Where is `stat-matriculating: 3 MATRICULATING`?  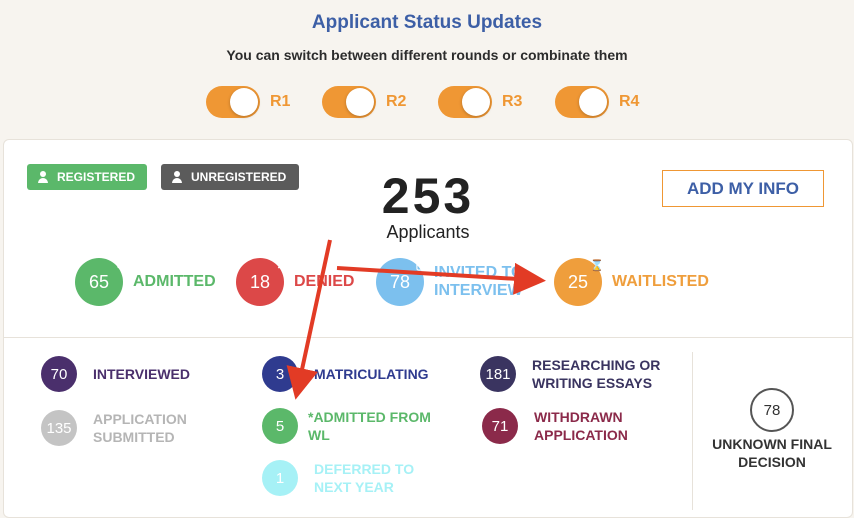
stat-matriculating: 3 MATRICULATING is located at coordinates (345, 374).